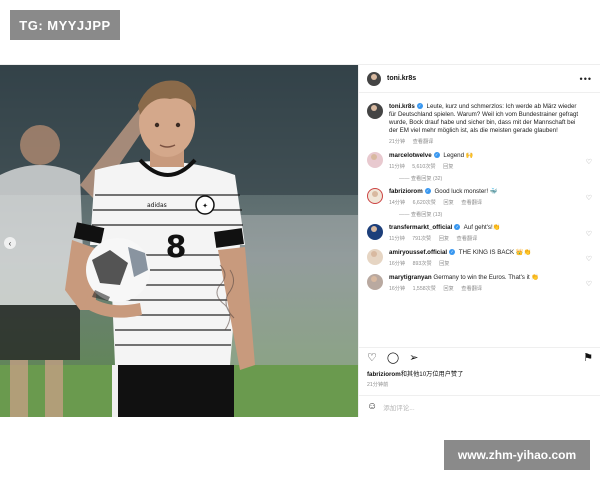 The image size is (600, 480). I want to click on heart-icon: ♡, so click(372, 357).